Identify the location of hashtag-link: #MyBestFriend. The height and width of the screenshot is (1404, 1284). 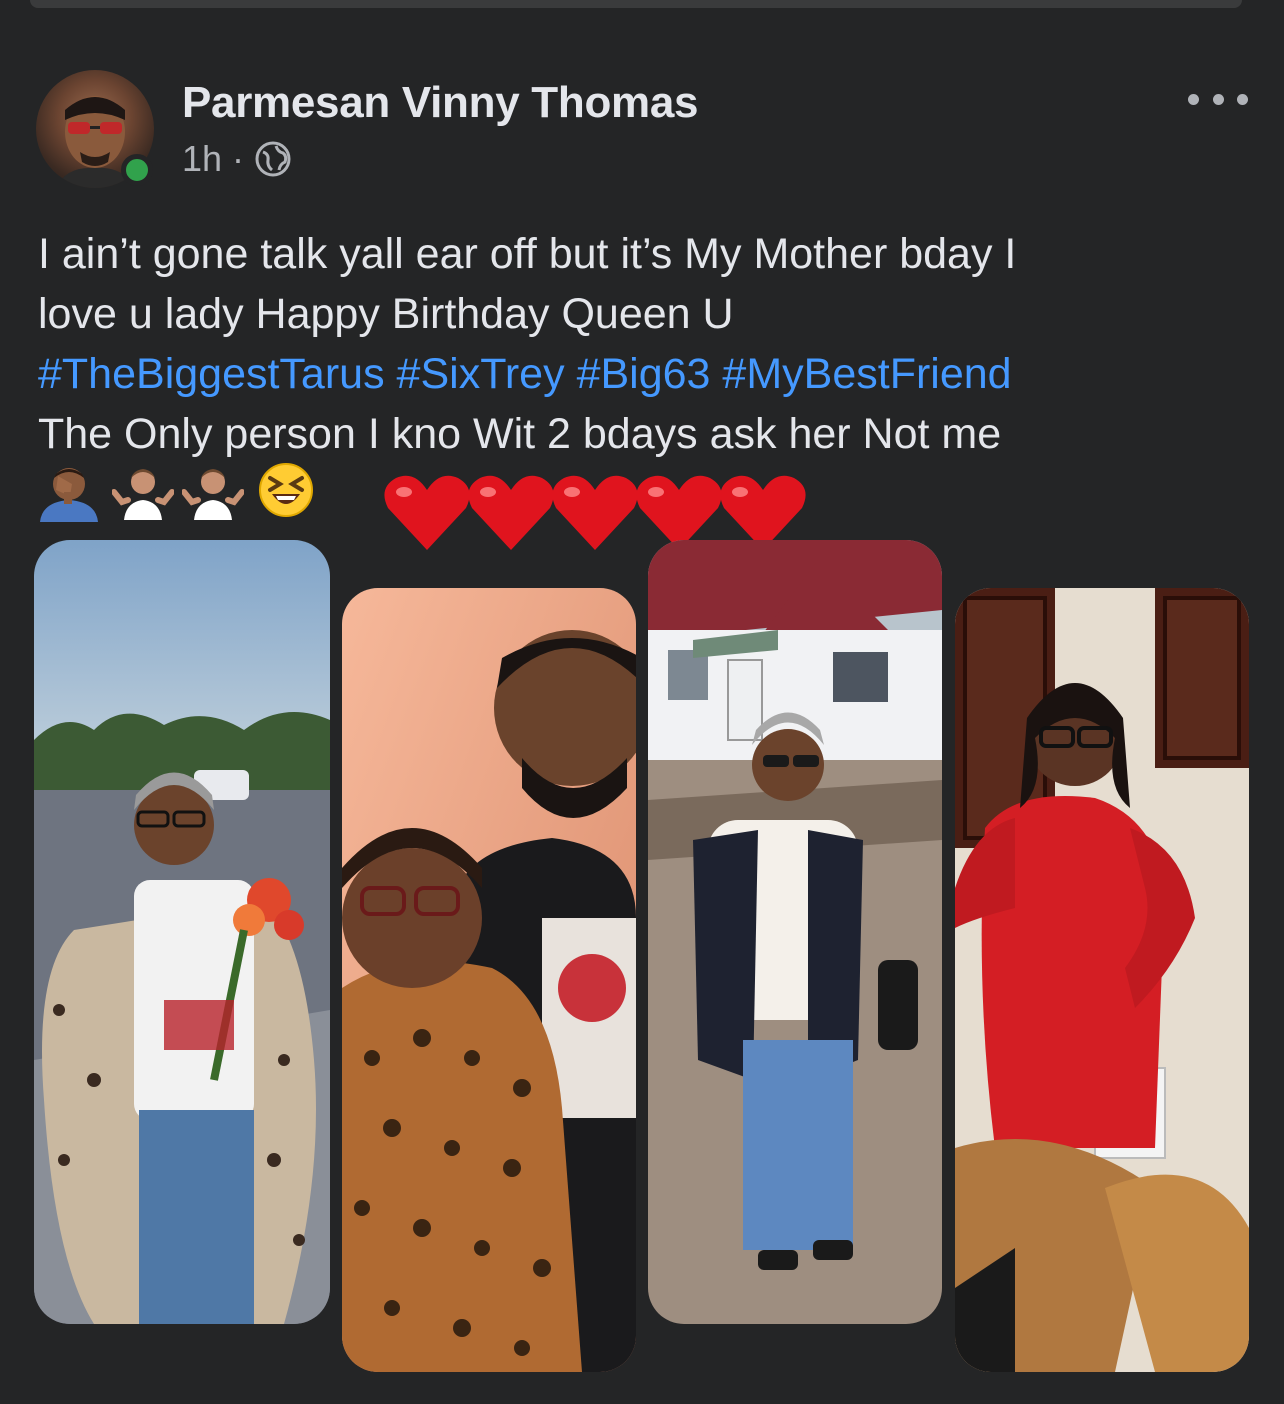
(866, 374).